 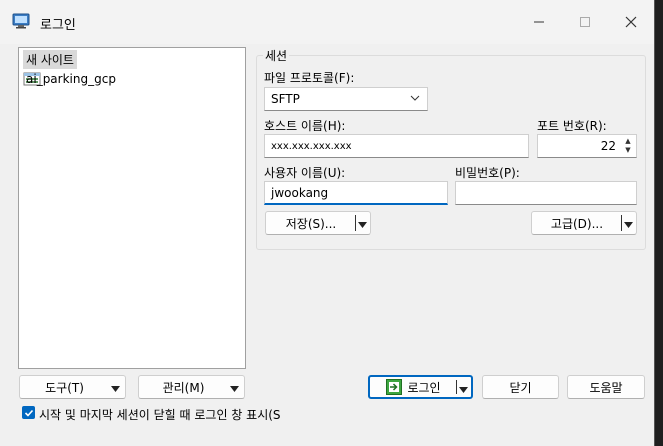 I want to click on password-label: 비밀번호(P):, so click(x=487, y=173).